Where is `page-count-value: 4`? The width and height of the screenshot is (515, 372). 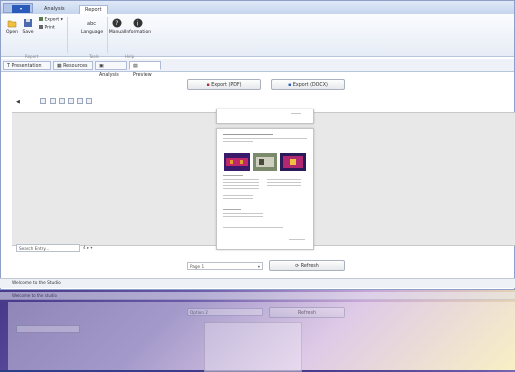 page-count-value: 4 is located at coordinates (84, 247).